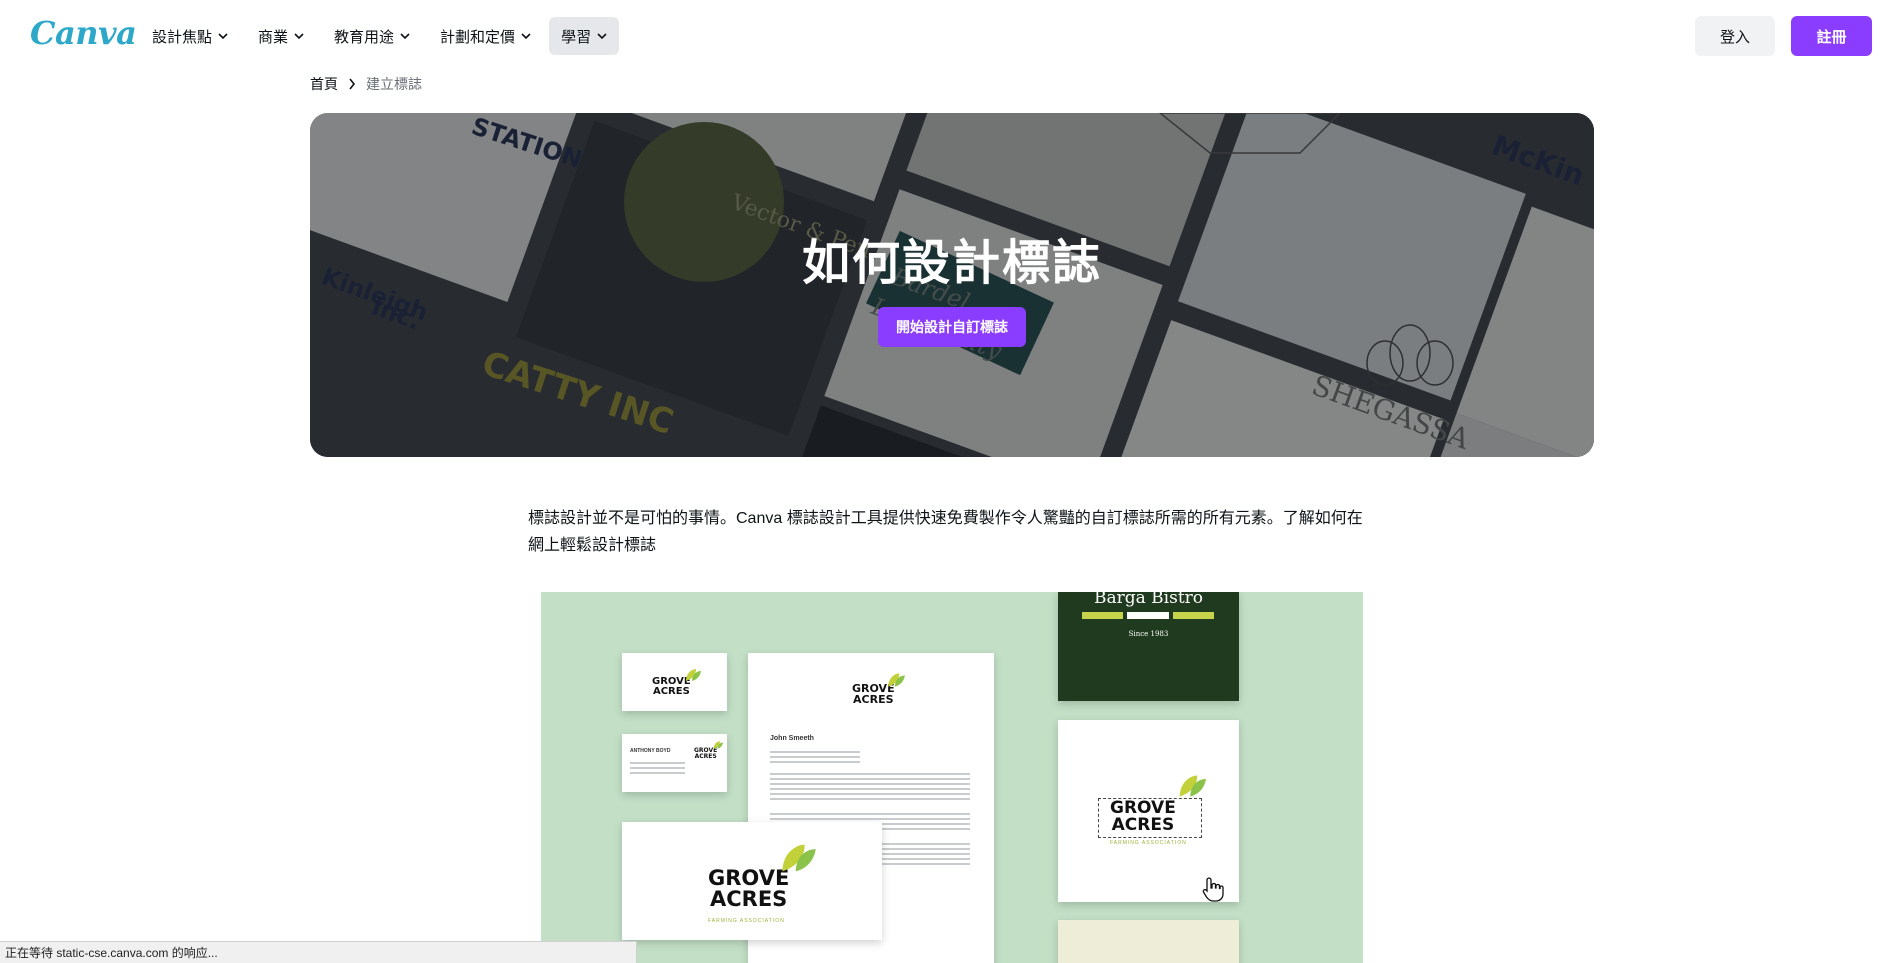  I want to click on canva-logo: Canva, so click(83, 33).